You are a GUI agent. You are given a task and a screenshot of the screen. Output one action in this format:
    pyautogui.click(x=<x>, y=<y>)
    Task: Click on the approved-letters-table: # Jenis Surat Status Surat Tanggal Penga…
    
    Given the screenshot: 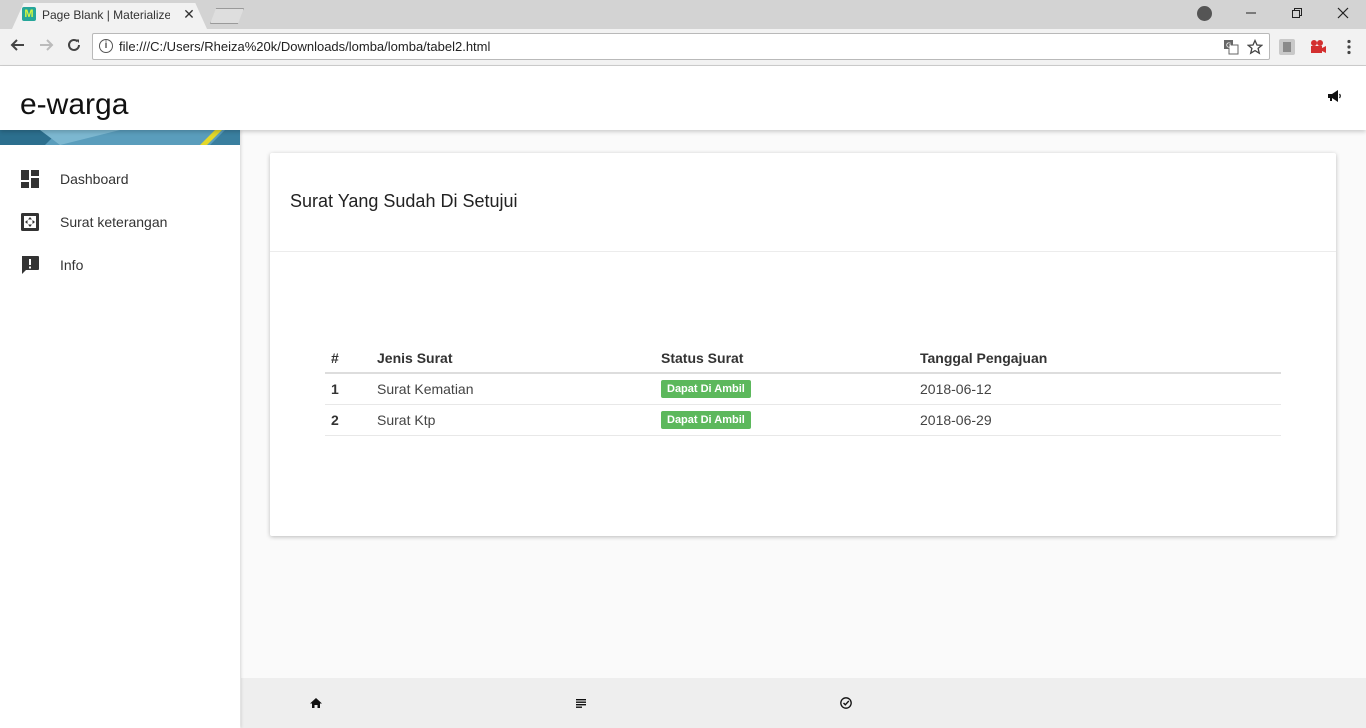 What is the action you would take?
    pyautogui.click(x=803, y=389)
    